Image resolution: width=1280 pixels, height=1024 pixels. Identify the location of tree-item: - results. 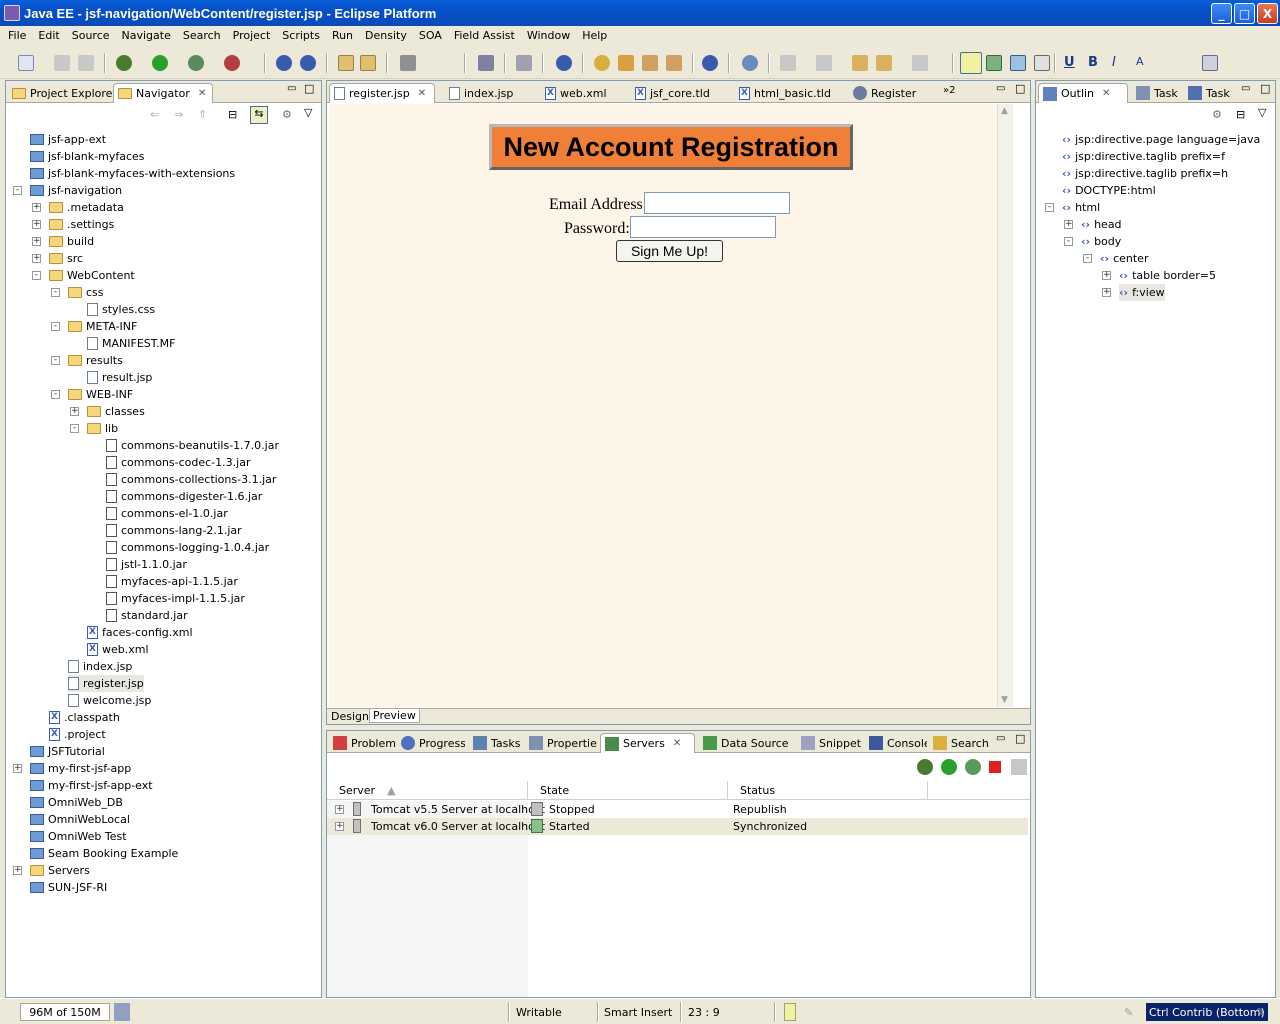
(87, 360).